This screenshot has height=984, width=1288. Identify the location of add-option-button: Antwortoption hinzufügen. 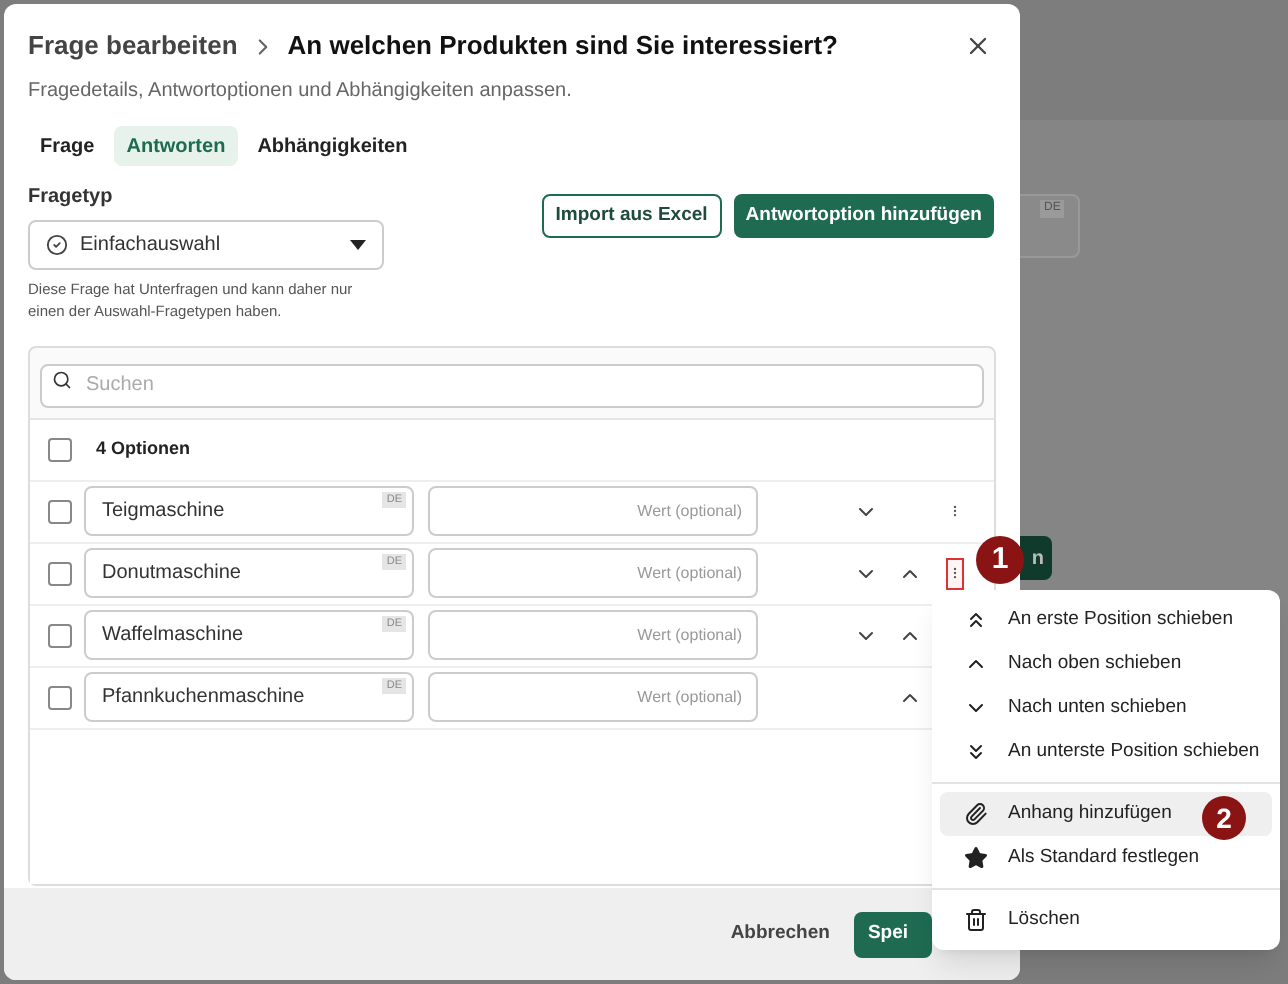
(863, 216).